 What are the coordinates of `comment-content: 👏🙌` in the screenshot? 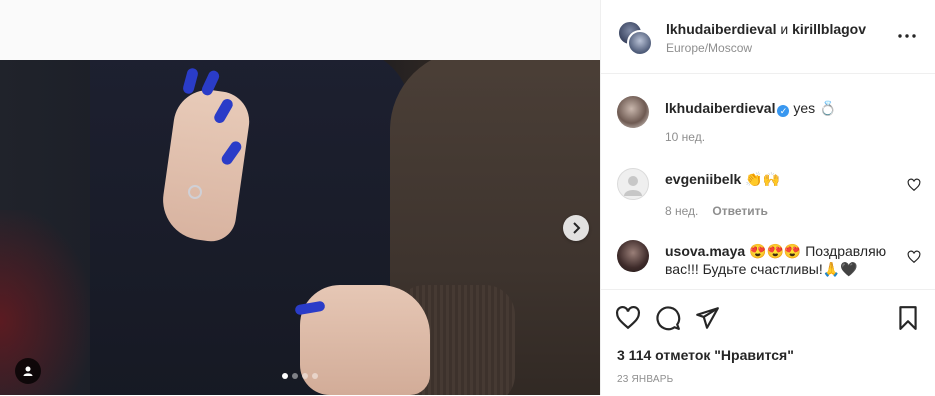 It's located at (763, 179).